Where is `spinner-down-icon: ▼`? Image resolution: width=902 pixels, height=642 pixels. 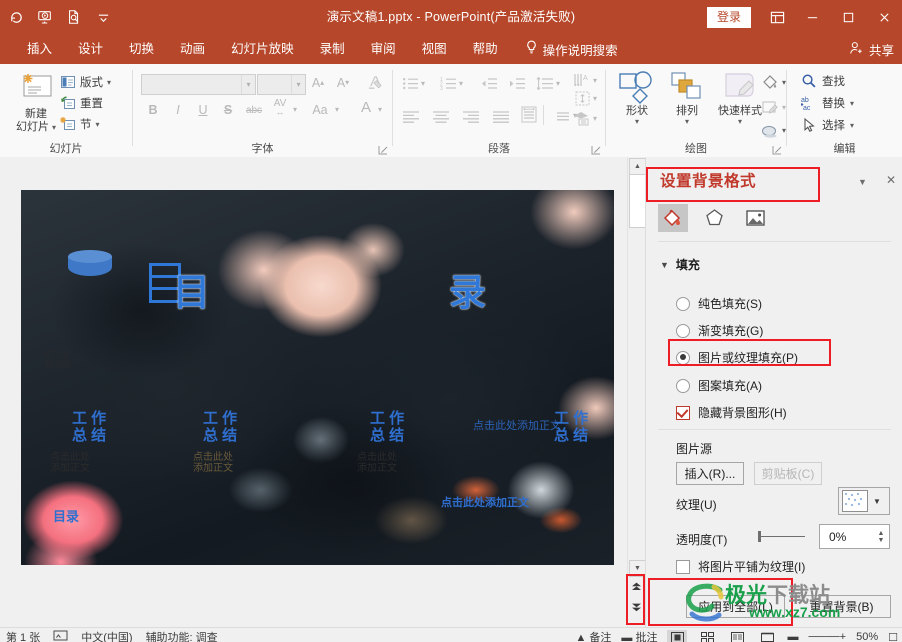 spinner-down-icon: ▼ is located at coordinates (881, 540).